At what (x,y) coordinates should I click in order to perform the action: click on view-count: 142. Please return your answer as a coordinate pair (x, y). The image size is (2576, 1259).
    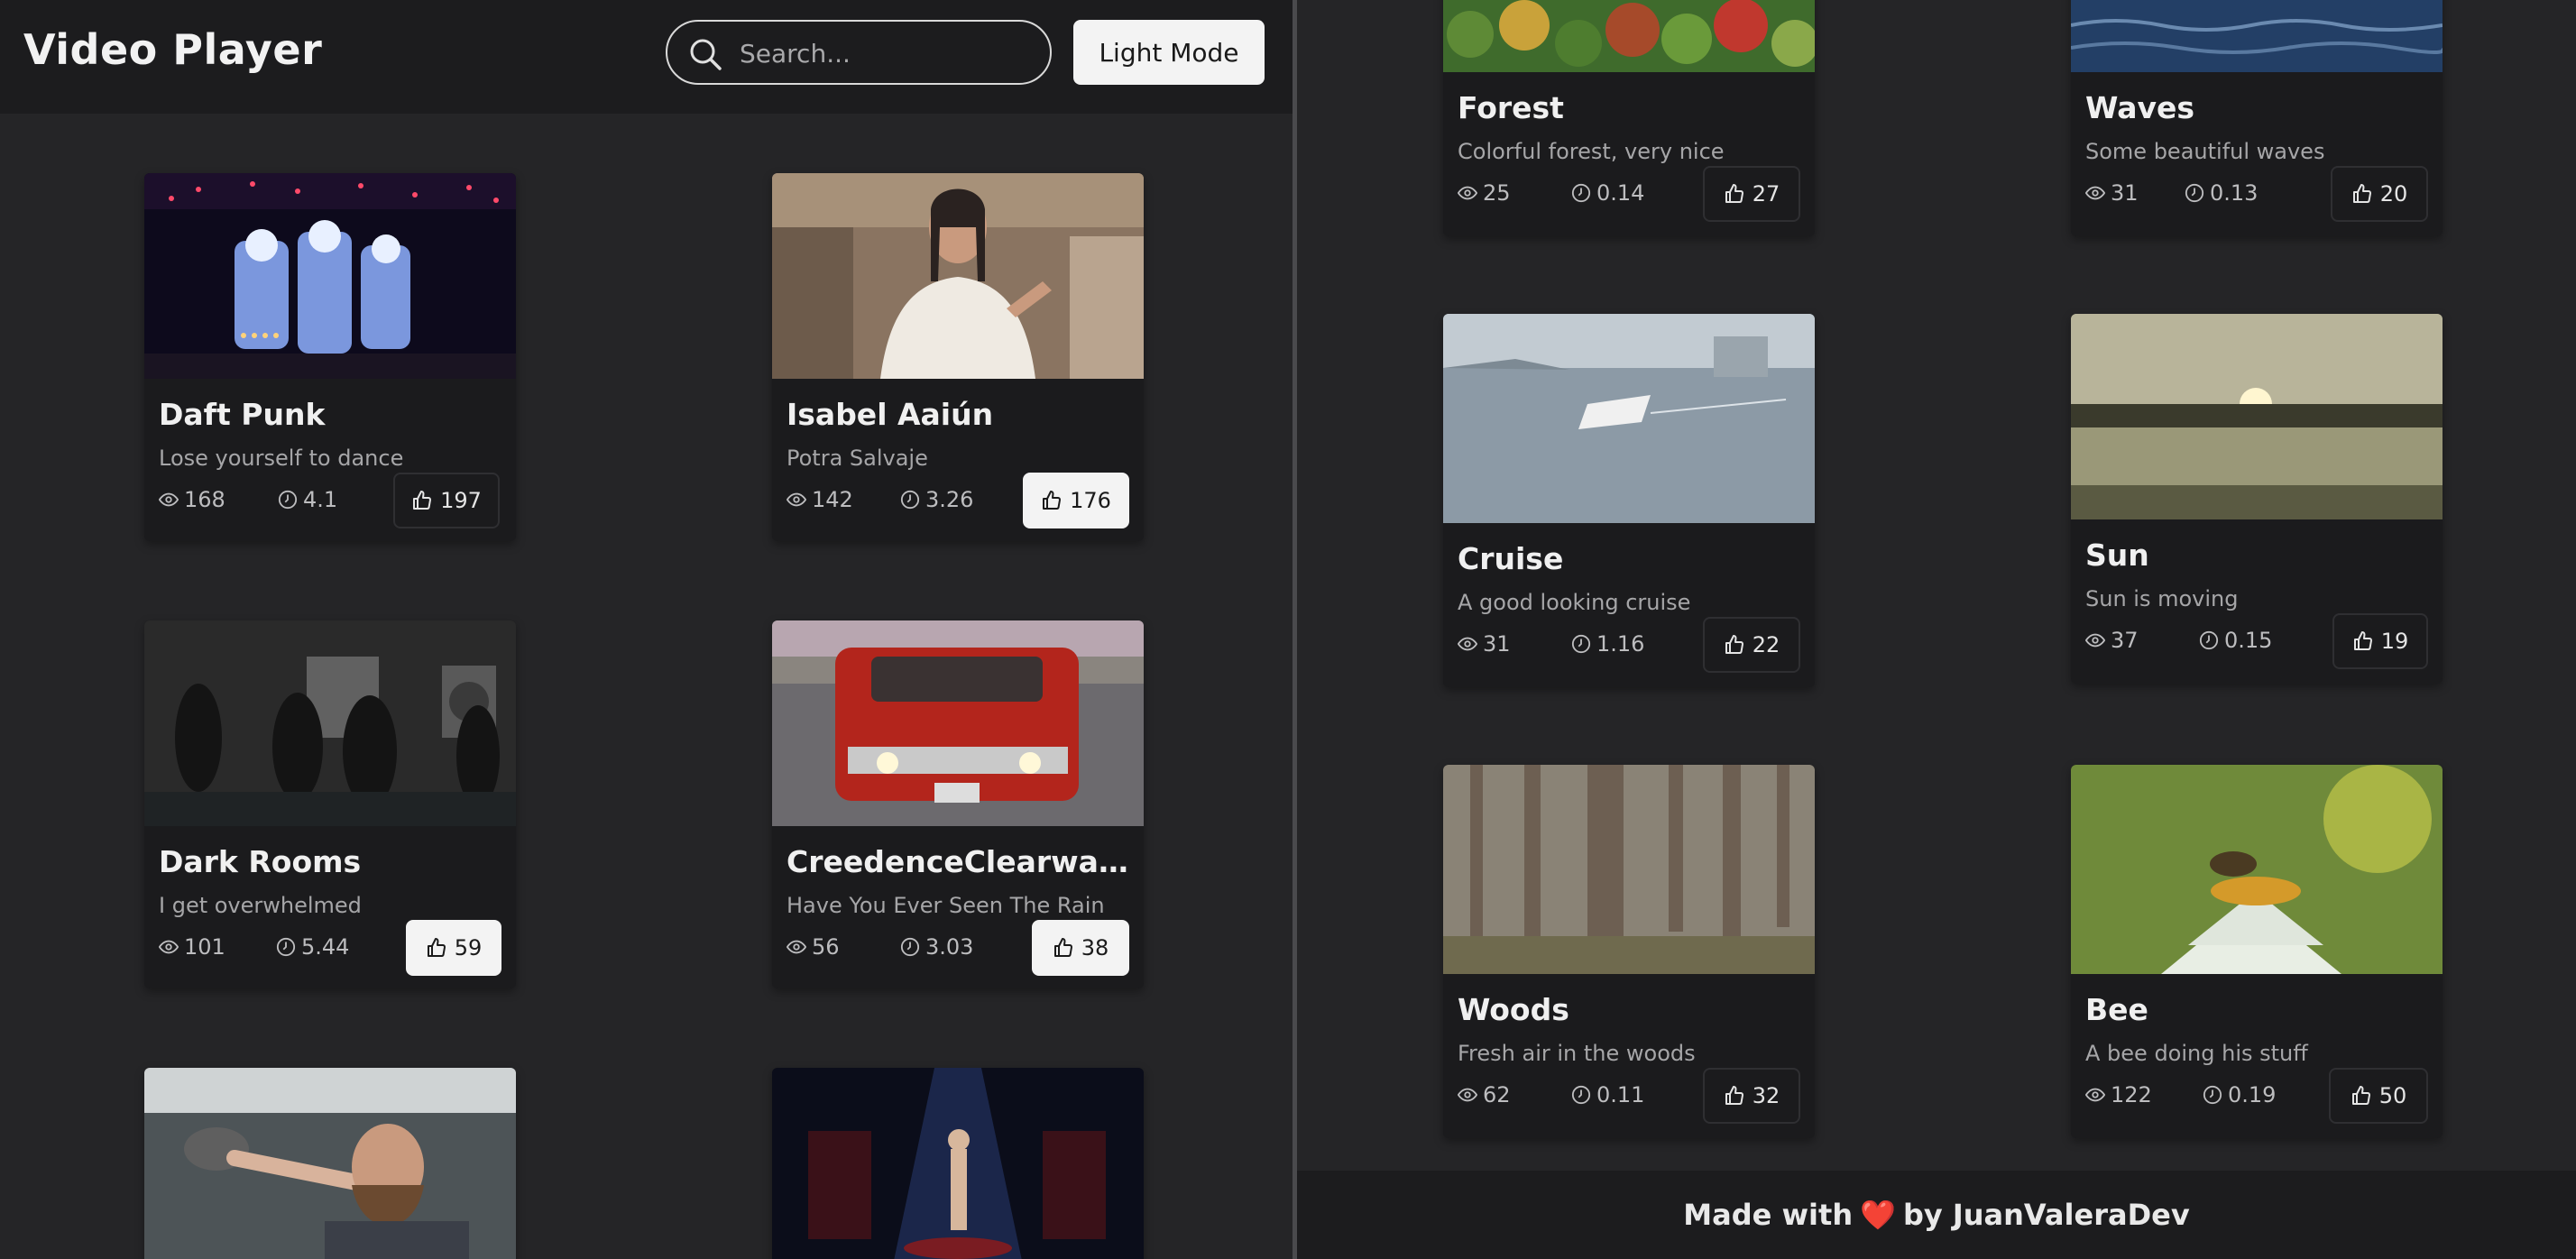
    Looking at the image, I should click on (820, 499).